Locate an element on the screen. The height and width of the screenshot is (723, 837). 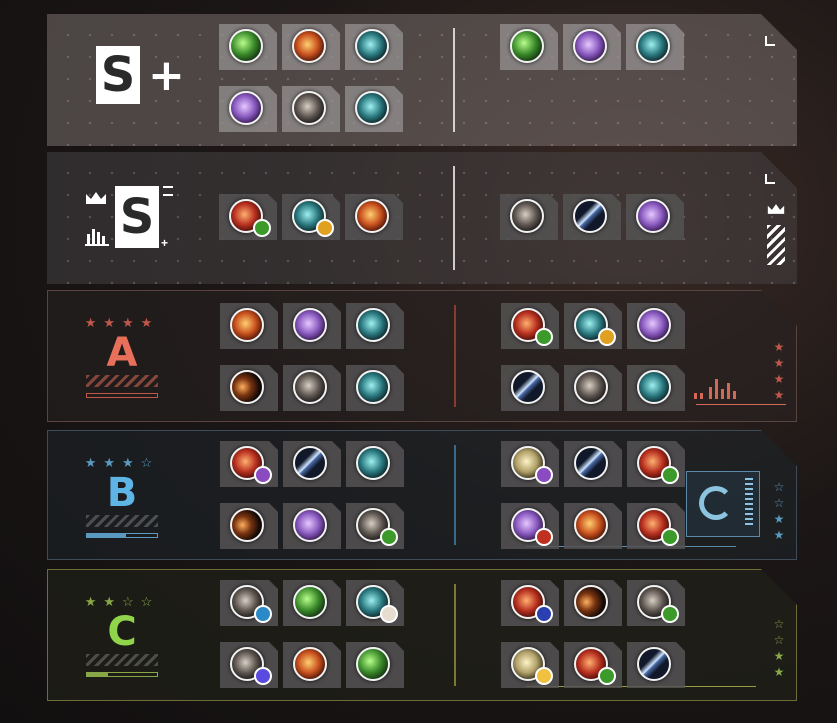
sub-orange-icon is located at coordinates (325, 228).